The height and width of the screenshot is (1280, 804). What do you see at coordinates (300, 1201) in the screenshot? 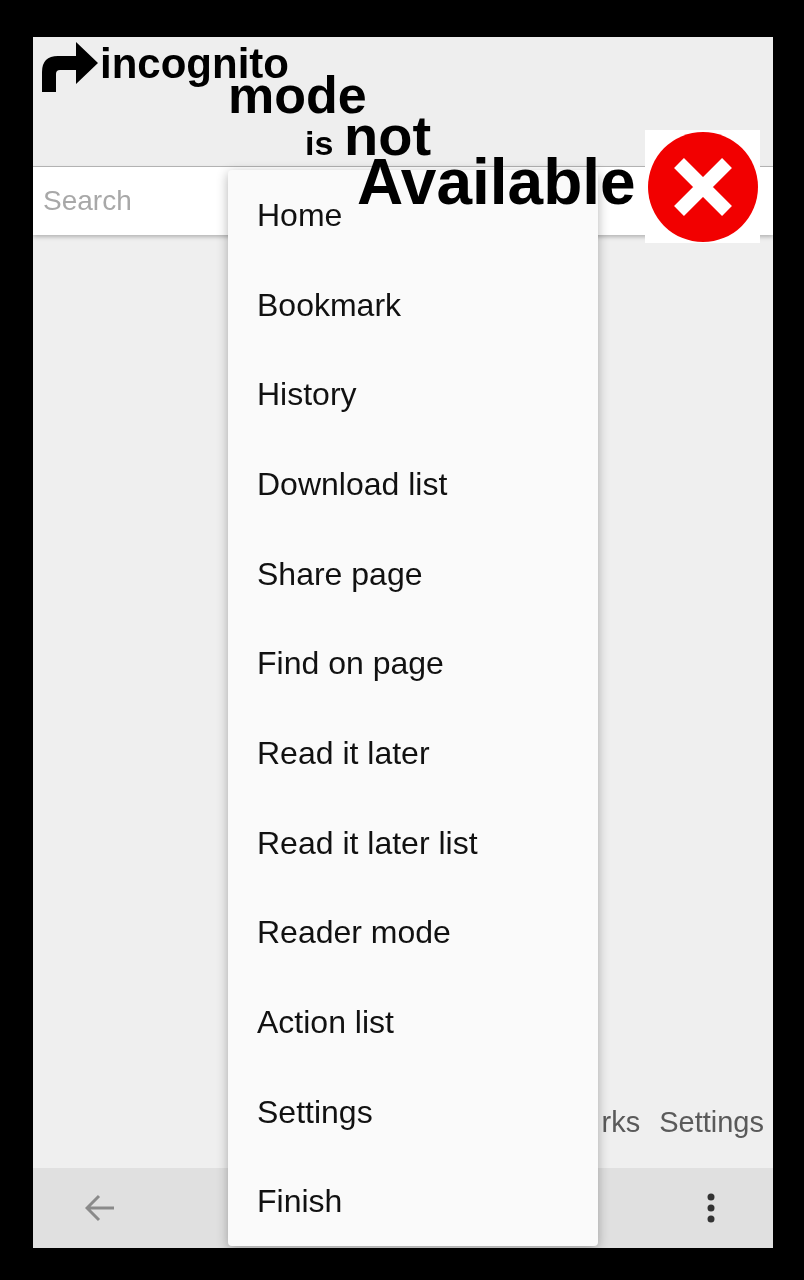
I see `menu-item: Finish` at bounding box center [300, 1201].